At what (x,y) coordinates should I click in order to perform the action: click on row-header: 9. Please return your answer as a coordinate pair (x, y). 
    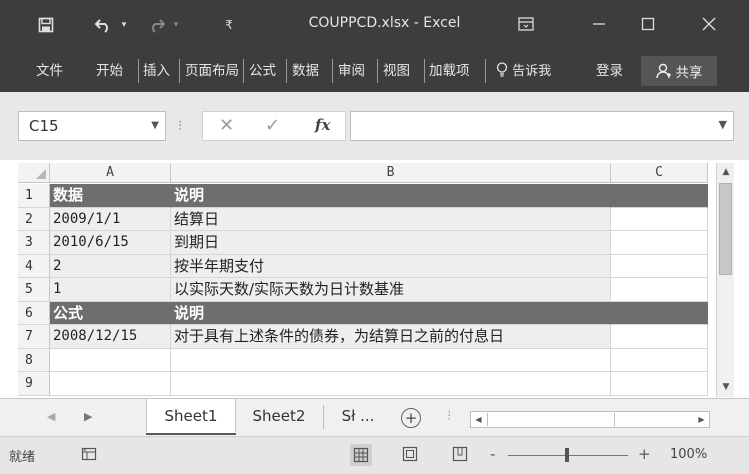
    Looking at the image, I should click on (34, 384).